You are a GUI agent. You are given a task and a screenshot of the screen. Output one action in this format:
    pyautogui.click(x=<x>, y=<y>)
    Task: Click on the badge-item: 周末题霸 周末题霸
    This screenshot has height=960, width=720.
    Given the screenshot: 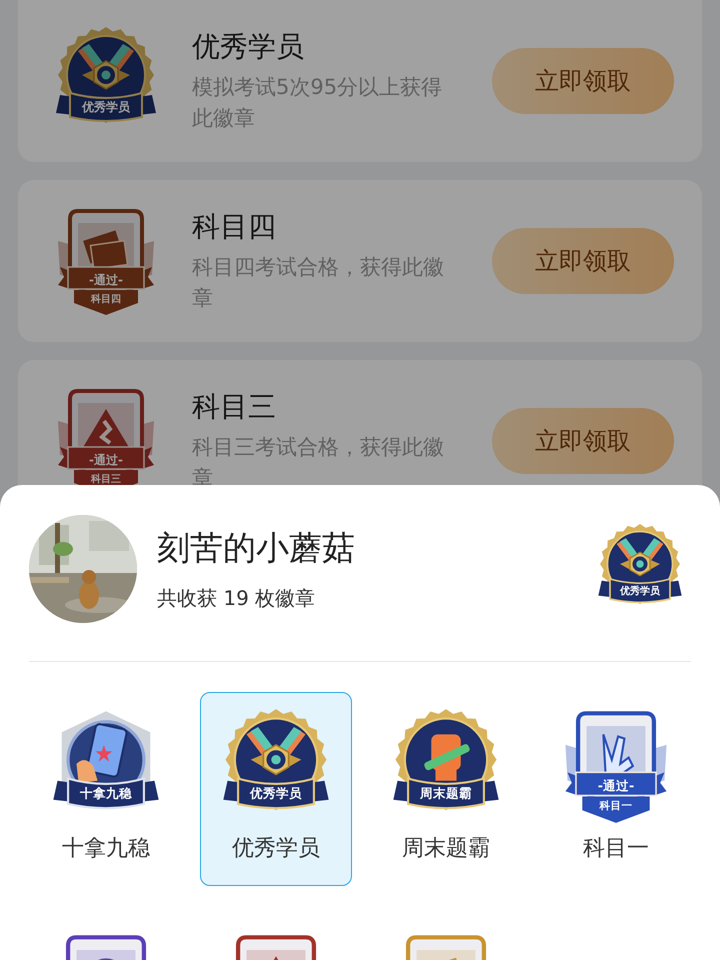 What is the action you would take?
    pyautogui.click(x=446, y=789)
    